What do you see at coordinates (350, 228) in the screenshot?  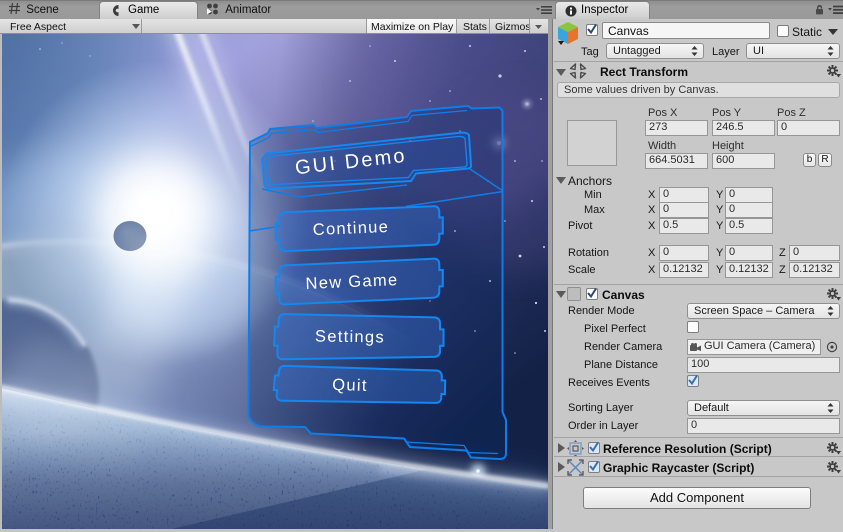 I see `svg-text: Continue` at bounding box center [350, 228].